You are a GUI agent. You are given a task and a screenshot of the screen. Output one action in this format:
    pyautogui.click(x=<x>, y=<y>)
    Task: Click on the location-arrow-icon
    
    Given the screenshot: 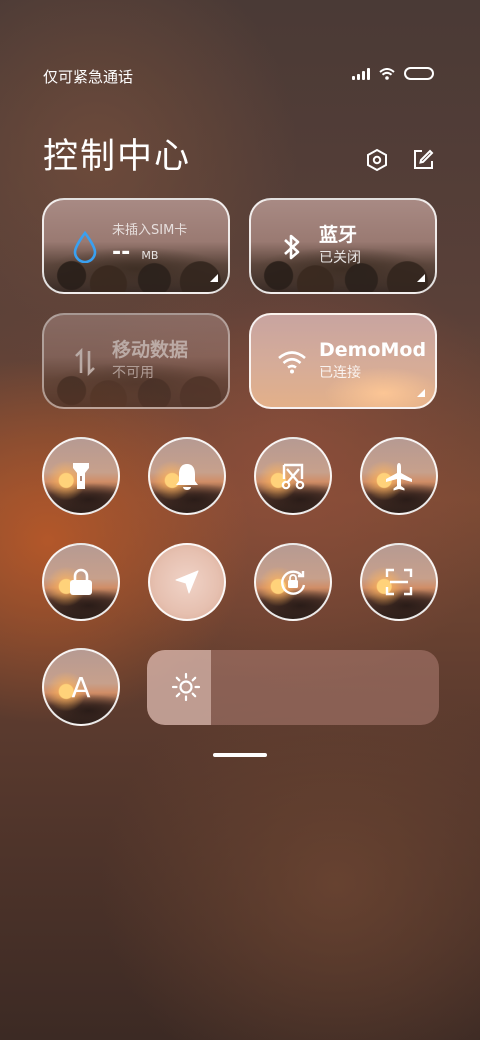 What is the action you would take?
    pyautogui.click(x=187, y=582)
    